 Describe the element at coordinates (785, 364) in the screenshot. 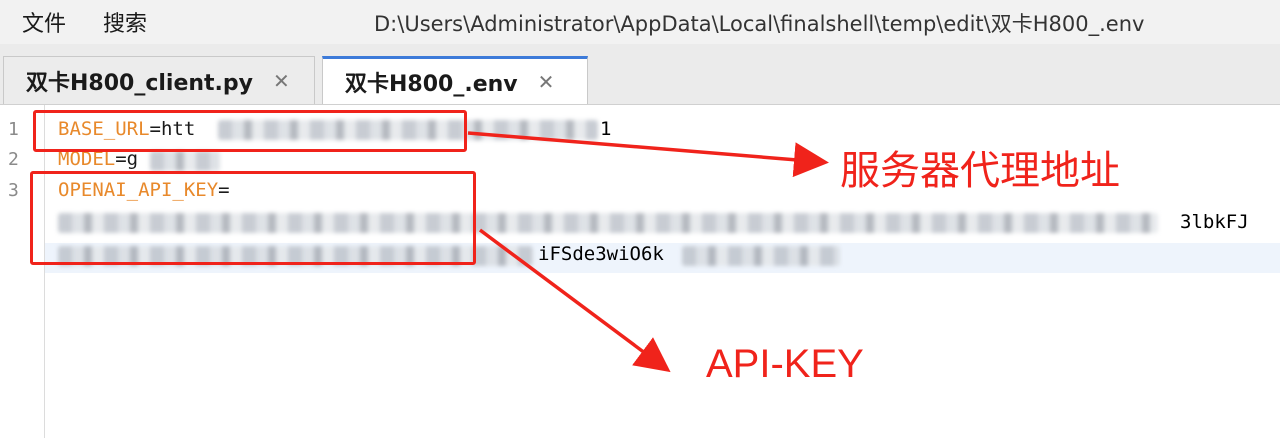

I see `annotation-apikey-label: API-KEY` at that location.